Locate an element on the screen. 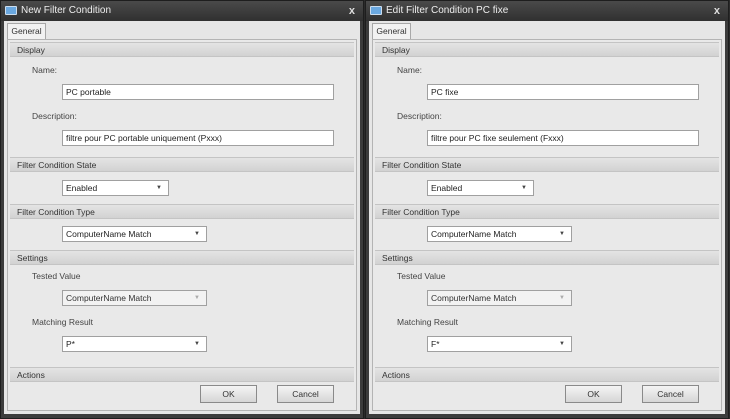 The image size is (730, 419). matching-result-value: P* is located at coordinates (70, 344).